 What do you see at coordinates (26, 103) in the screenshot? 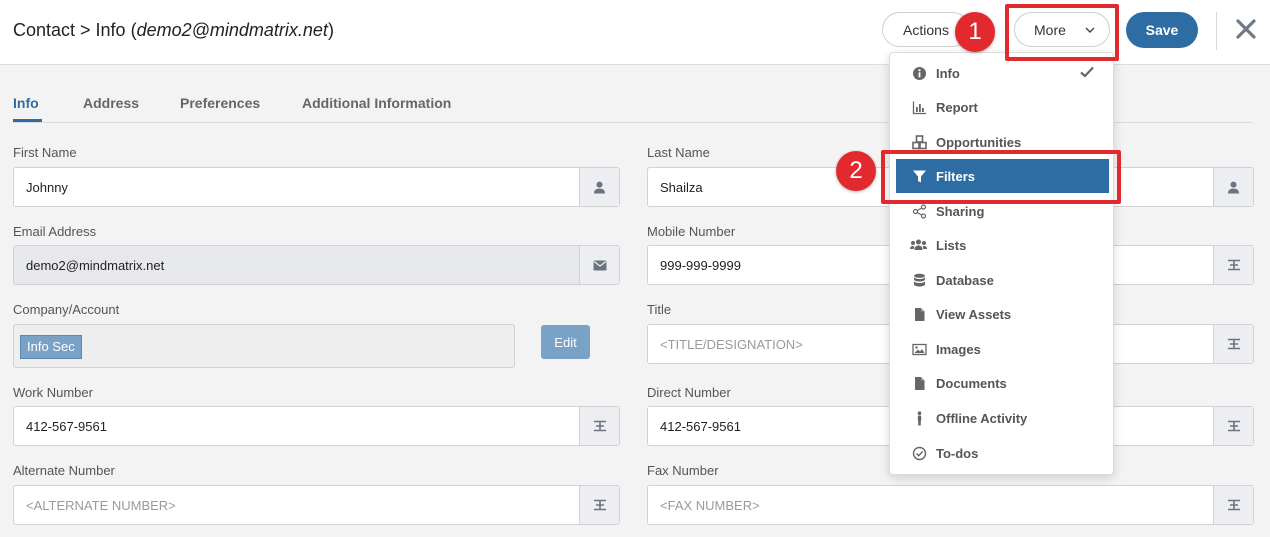
I see `tab-info: Info` at bounding box center [26, 103].